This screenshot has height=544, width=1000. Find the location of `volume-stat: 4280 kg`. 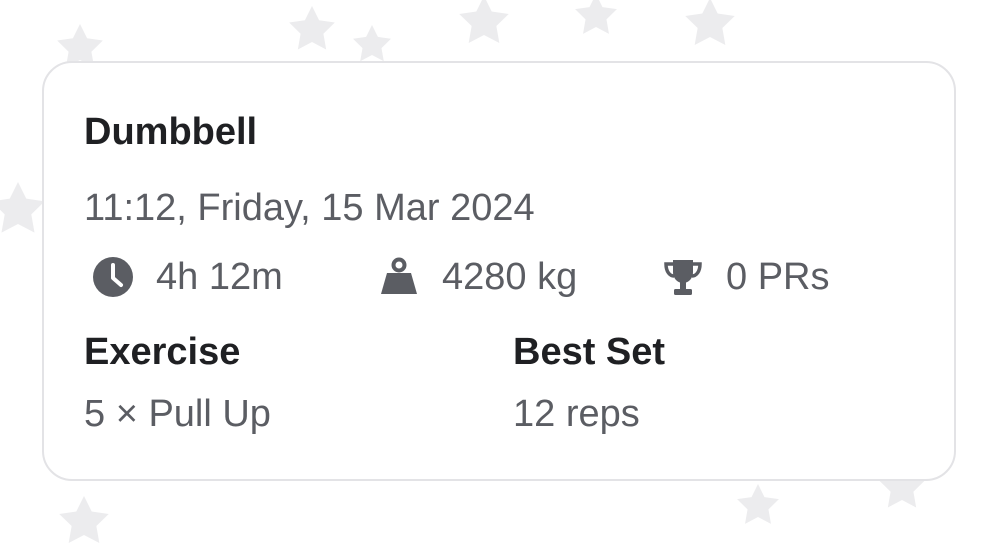

volume-stat: 4280 kg is located at coordinates (477, 277).